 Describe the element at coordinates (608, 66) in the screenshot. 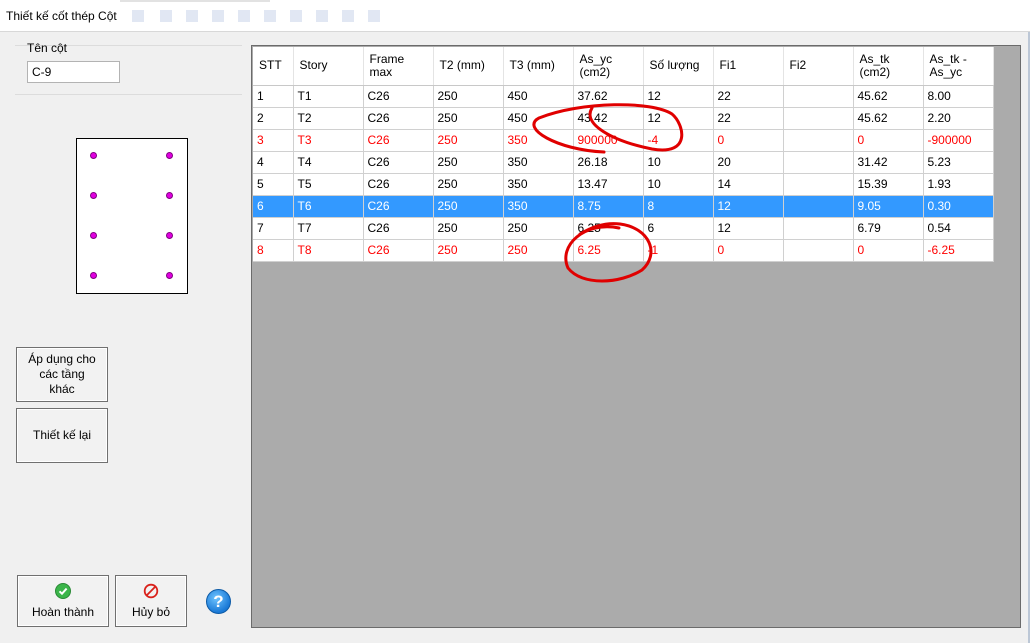

I see `column-header: As_yc (cm2)` at that location.